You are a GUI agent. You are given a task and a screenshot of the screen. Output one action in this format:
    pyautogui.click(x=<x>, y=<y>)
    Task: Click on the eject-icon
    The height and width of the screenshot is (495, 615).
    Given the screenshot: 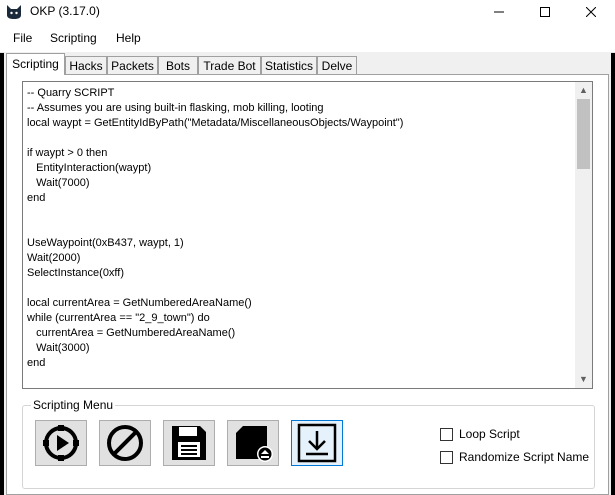 What is the action you would take?
    pyautogui.click(x=254, y=444)
    